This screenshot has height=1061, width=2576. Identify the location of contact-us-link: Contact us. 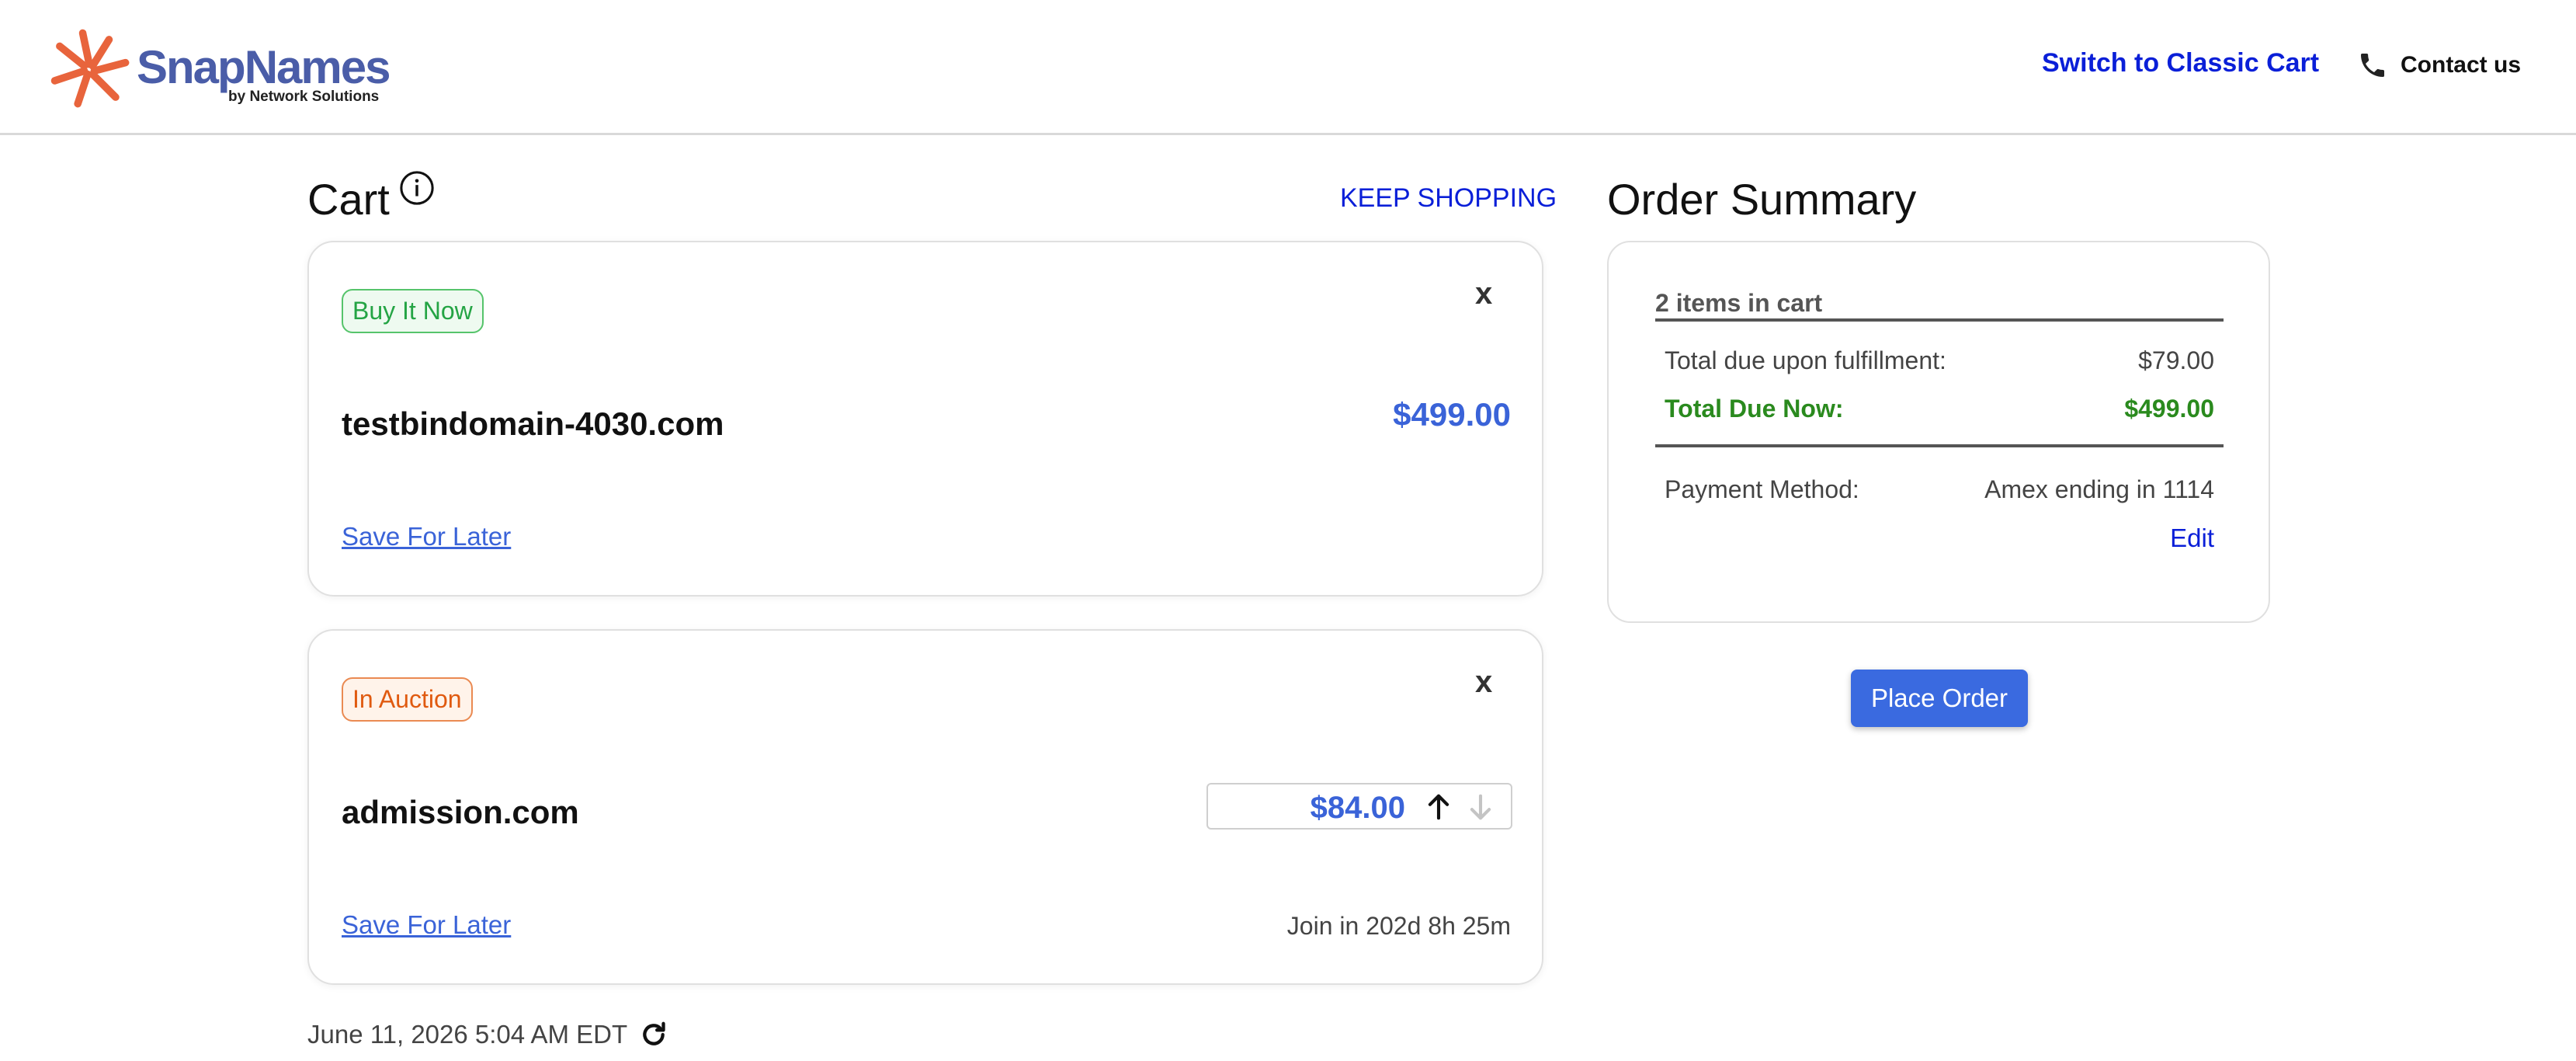
(2439, 65).